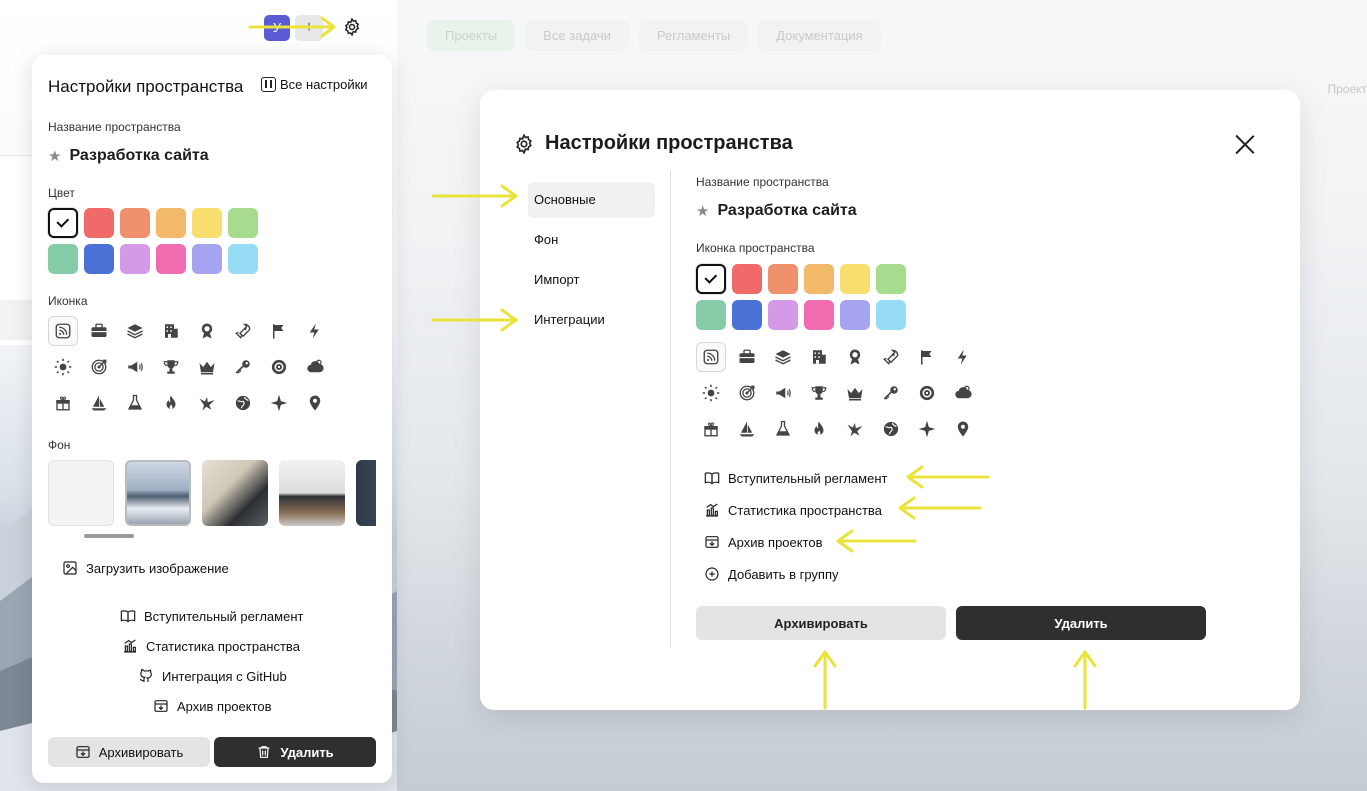 The width and height of the screenshot is (1367, 791). Describe the element at coordinates (314, 84) in the screenshot. I see `all-settings-button: Все настройки` at that location.